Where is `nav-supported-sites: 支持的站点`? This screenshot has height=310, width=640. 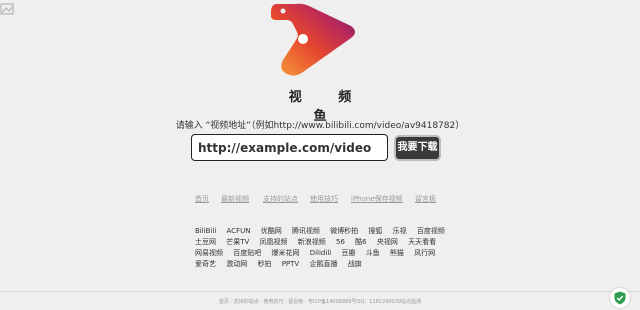
nav-supported-sites: 支持的站点 is located at coordinates (280, 199).